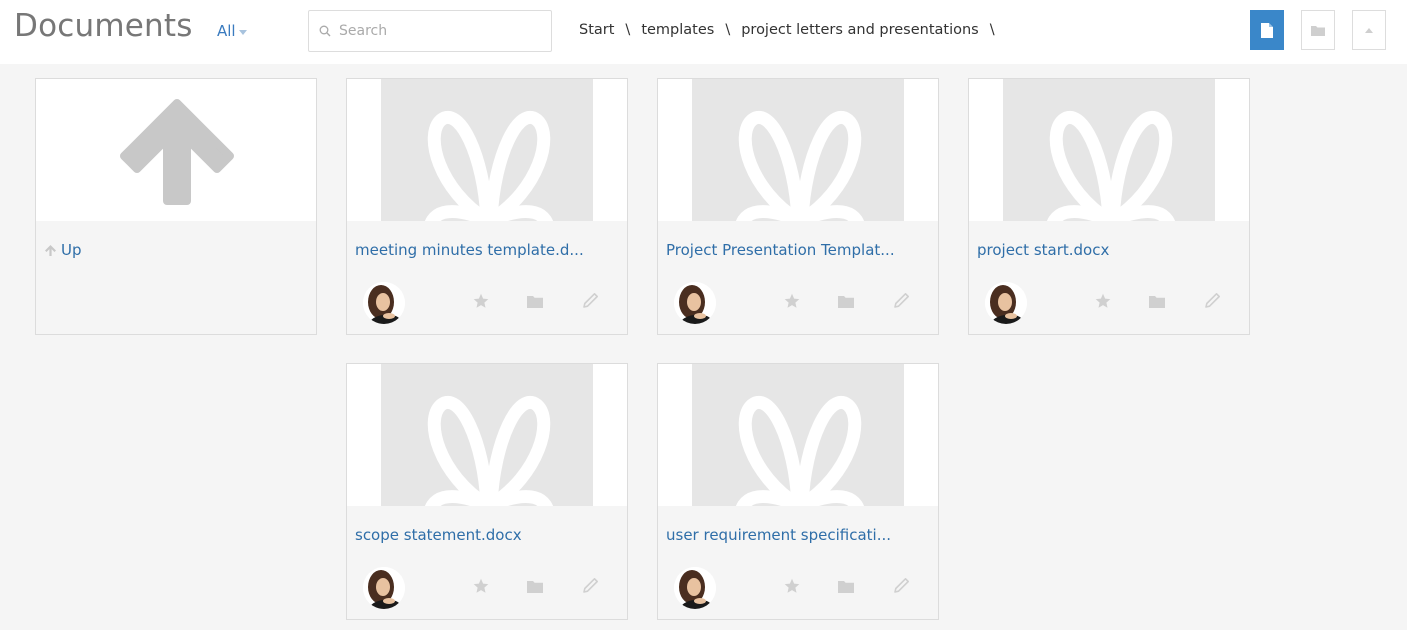 The image size is (1407, 630). I want to click on collapse-button, so click(1369, 30).